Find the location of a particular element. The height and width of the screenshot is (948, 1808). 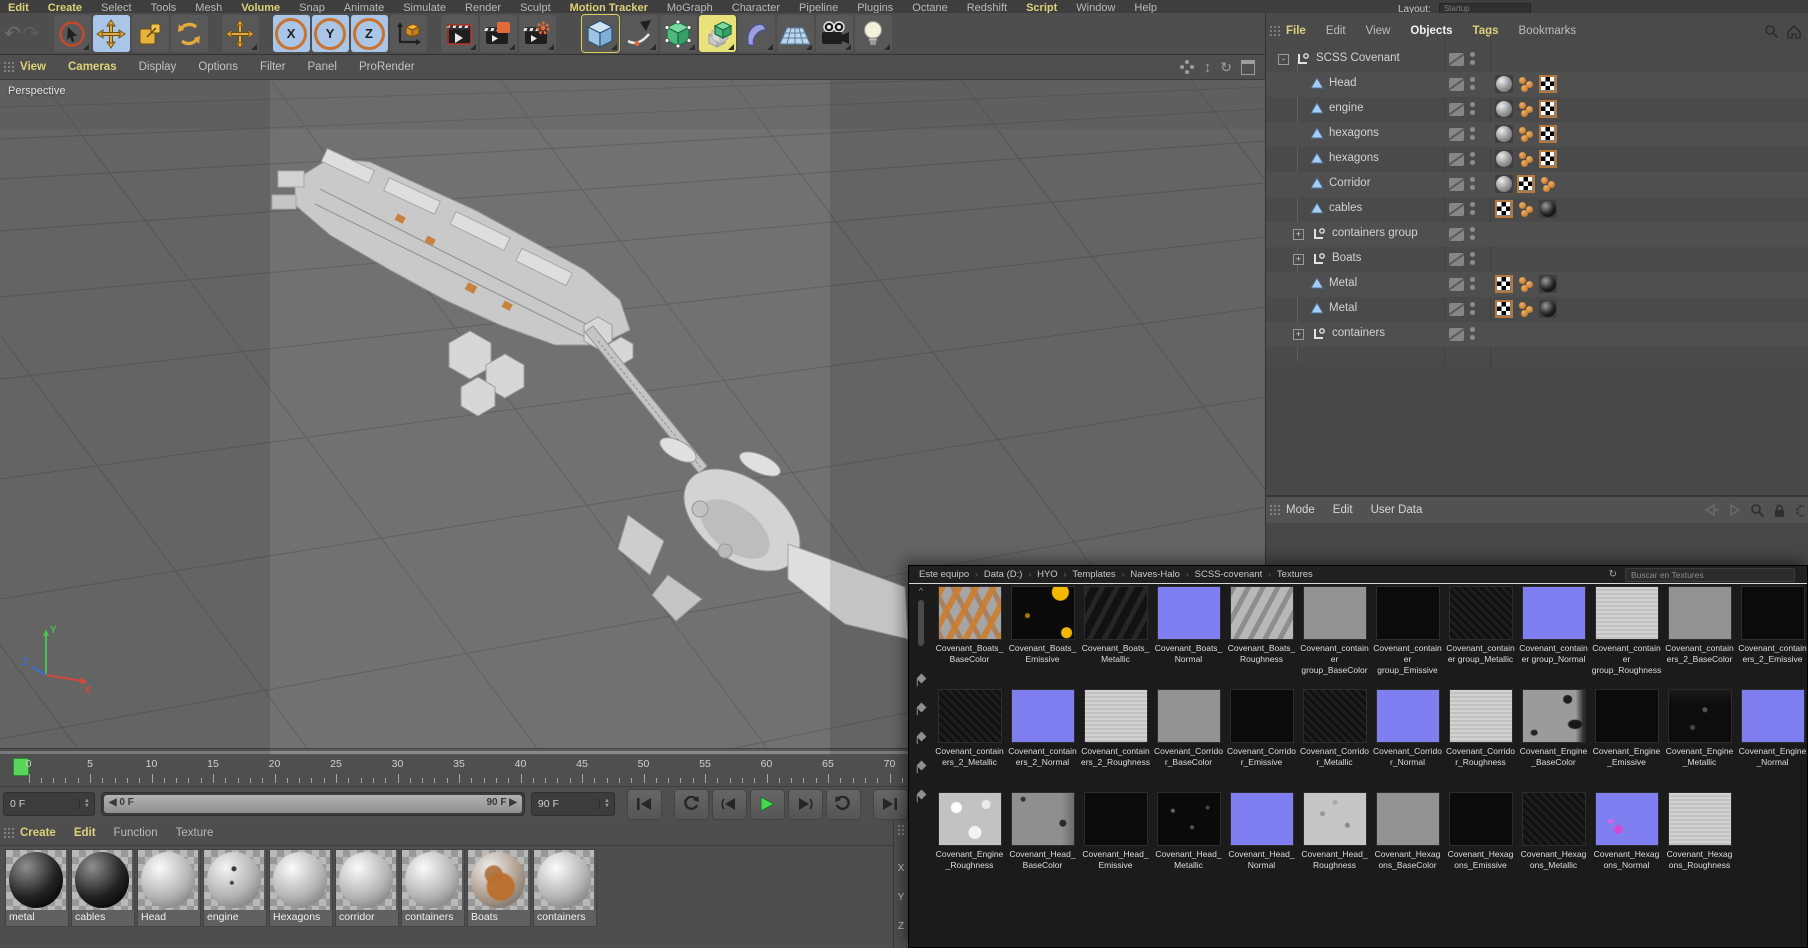

camera-button is located at coordinates (834, 33).